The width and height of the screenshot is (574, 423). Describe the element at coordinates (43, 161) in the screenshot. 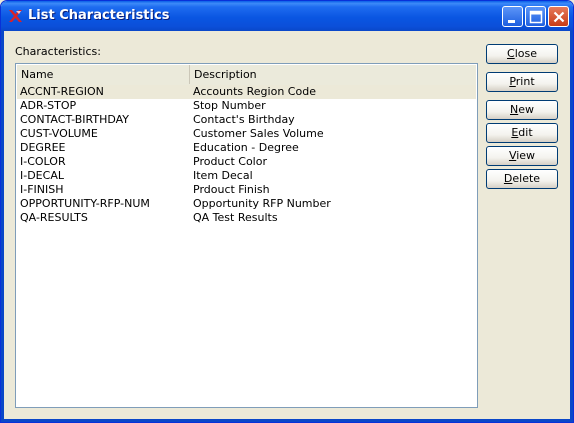

I see `cell-name: I-COLOR` at that location.